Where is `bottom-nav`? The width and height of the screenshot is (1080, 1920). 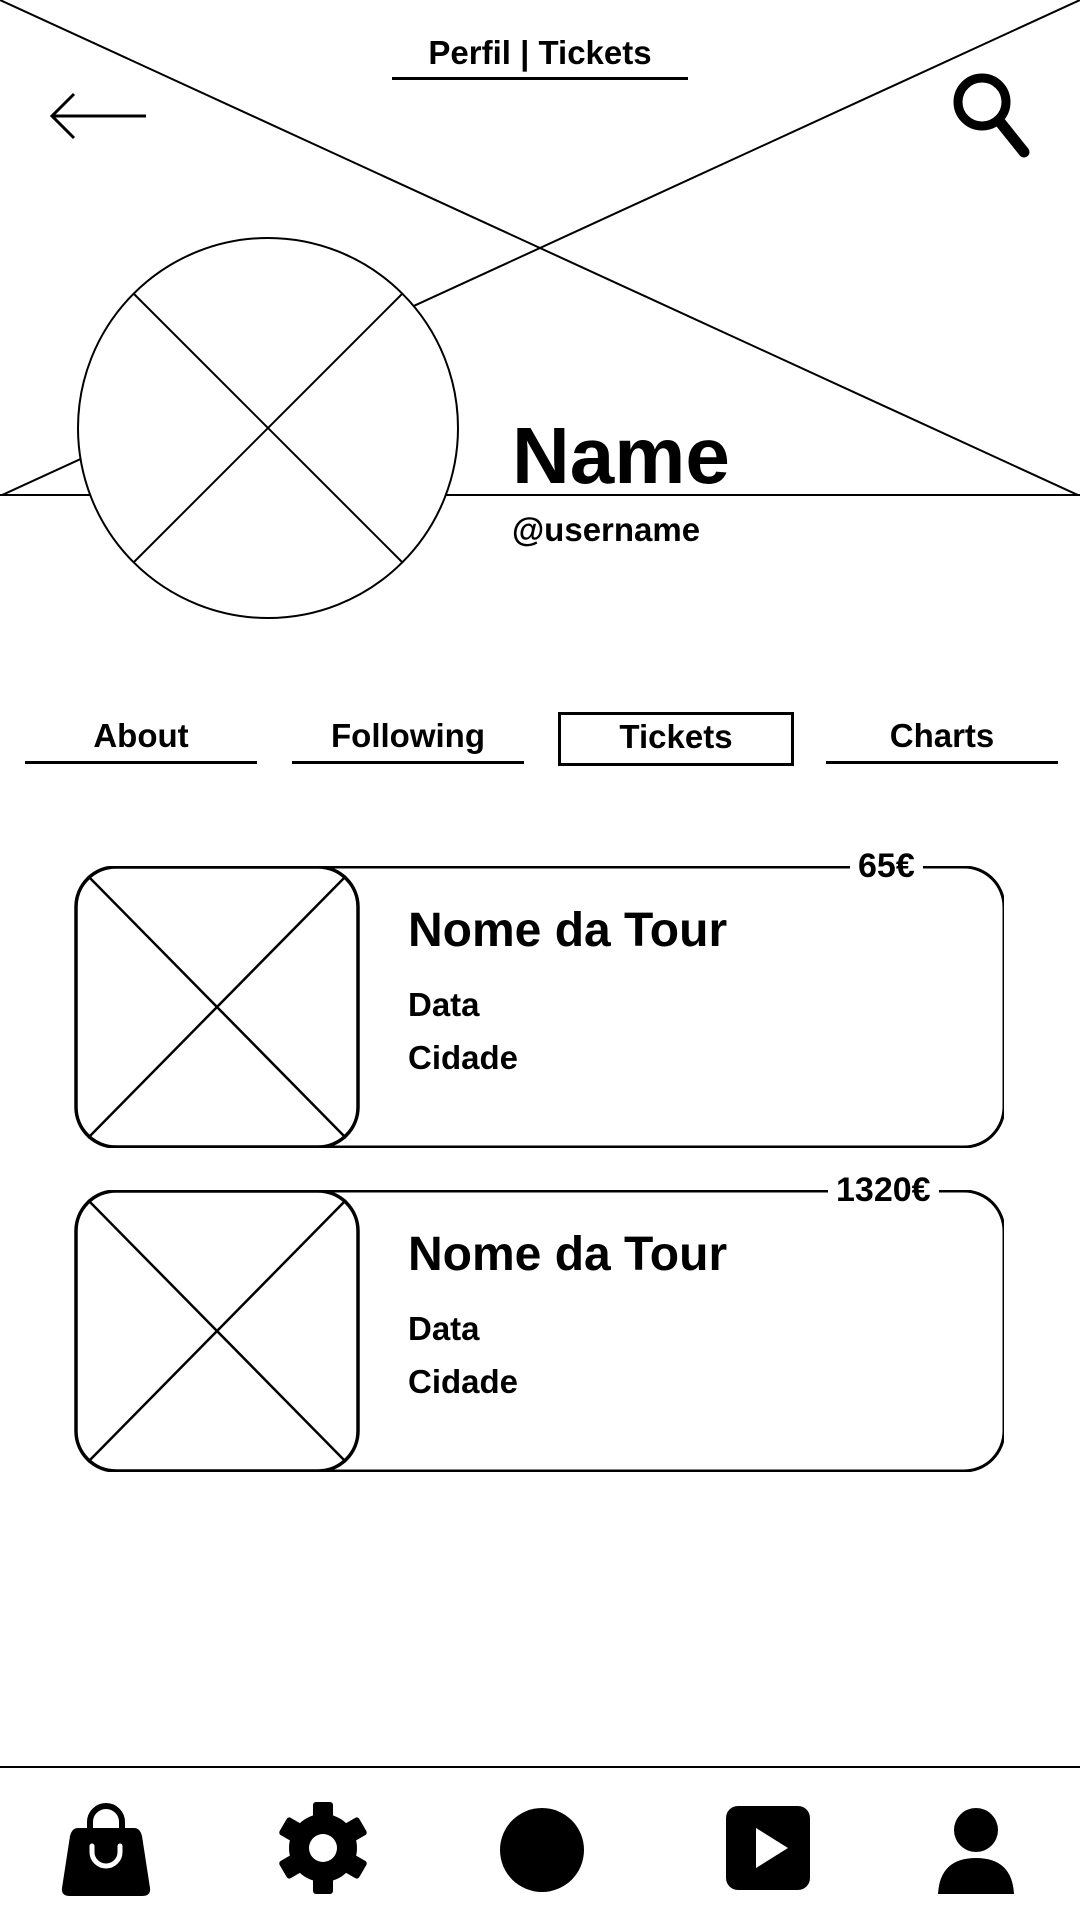
bottom-nav is located at coordinates (540, 1843).